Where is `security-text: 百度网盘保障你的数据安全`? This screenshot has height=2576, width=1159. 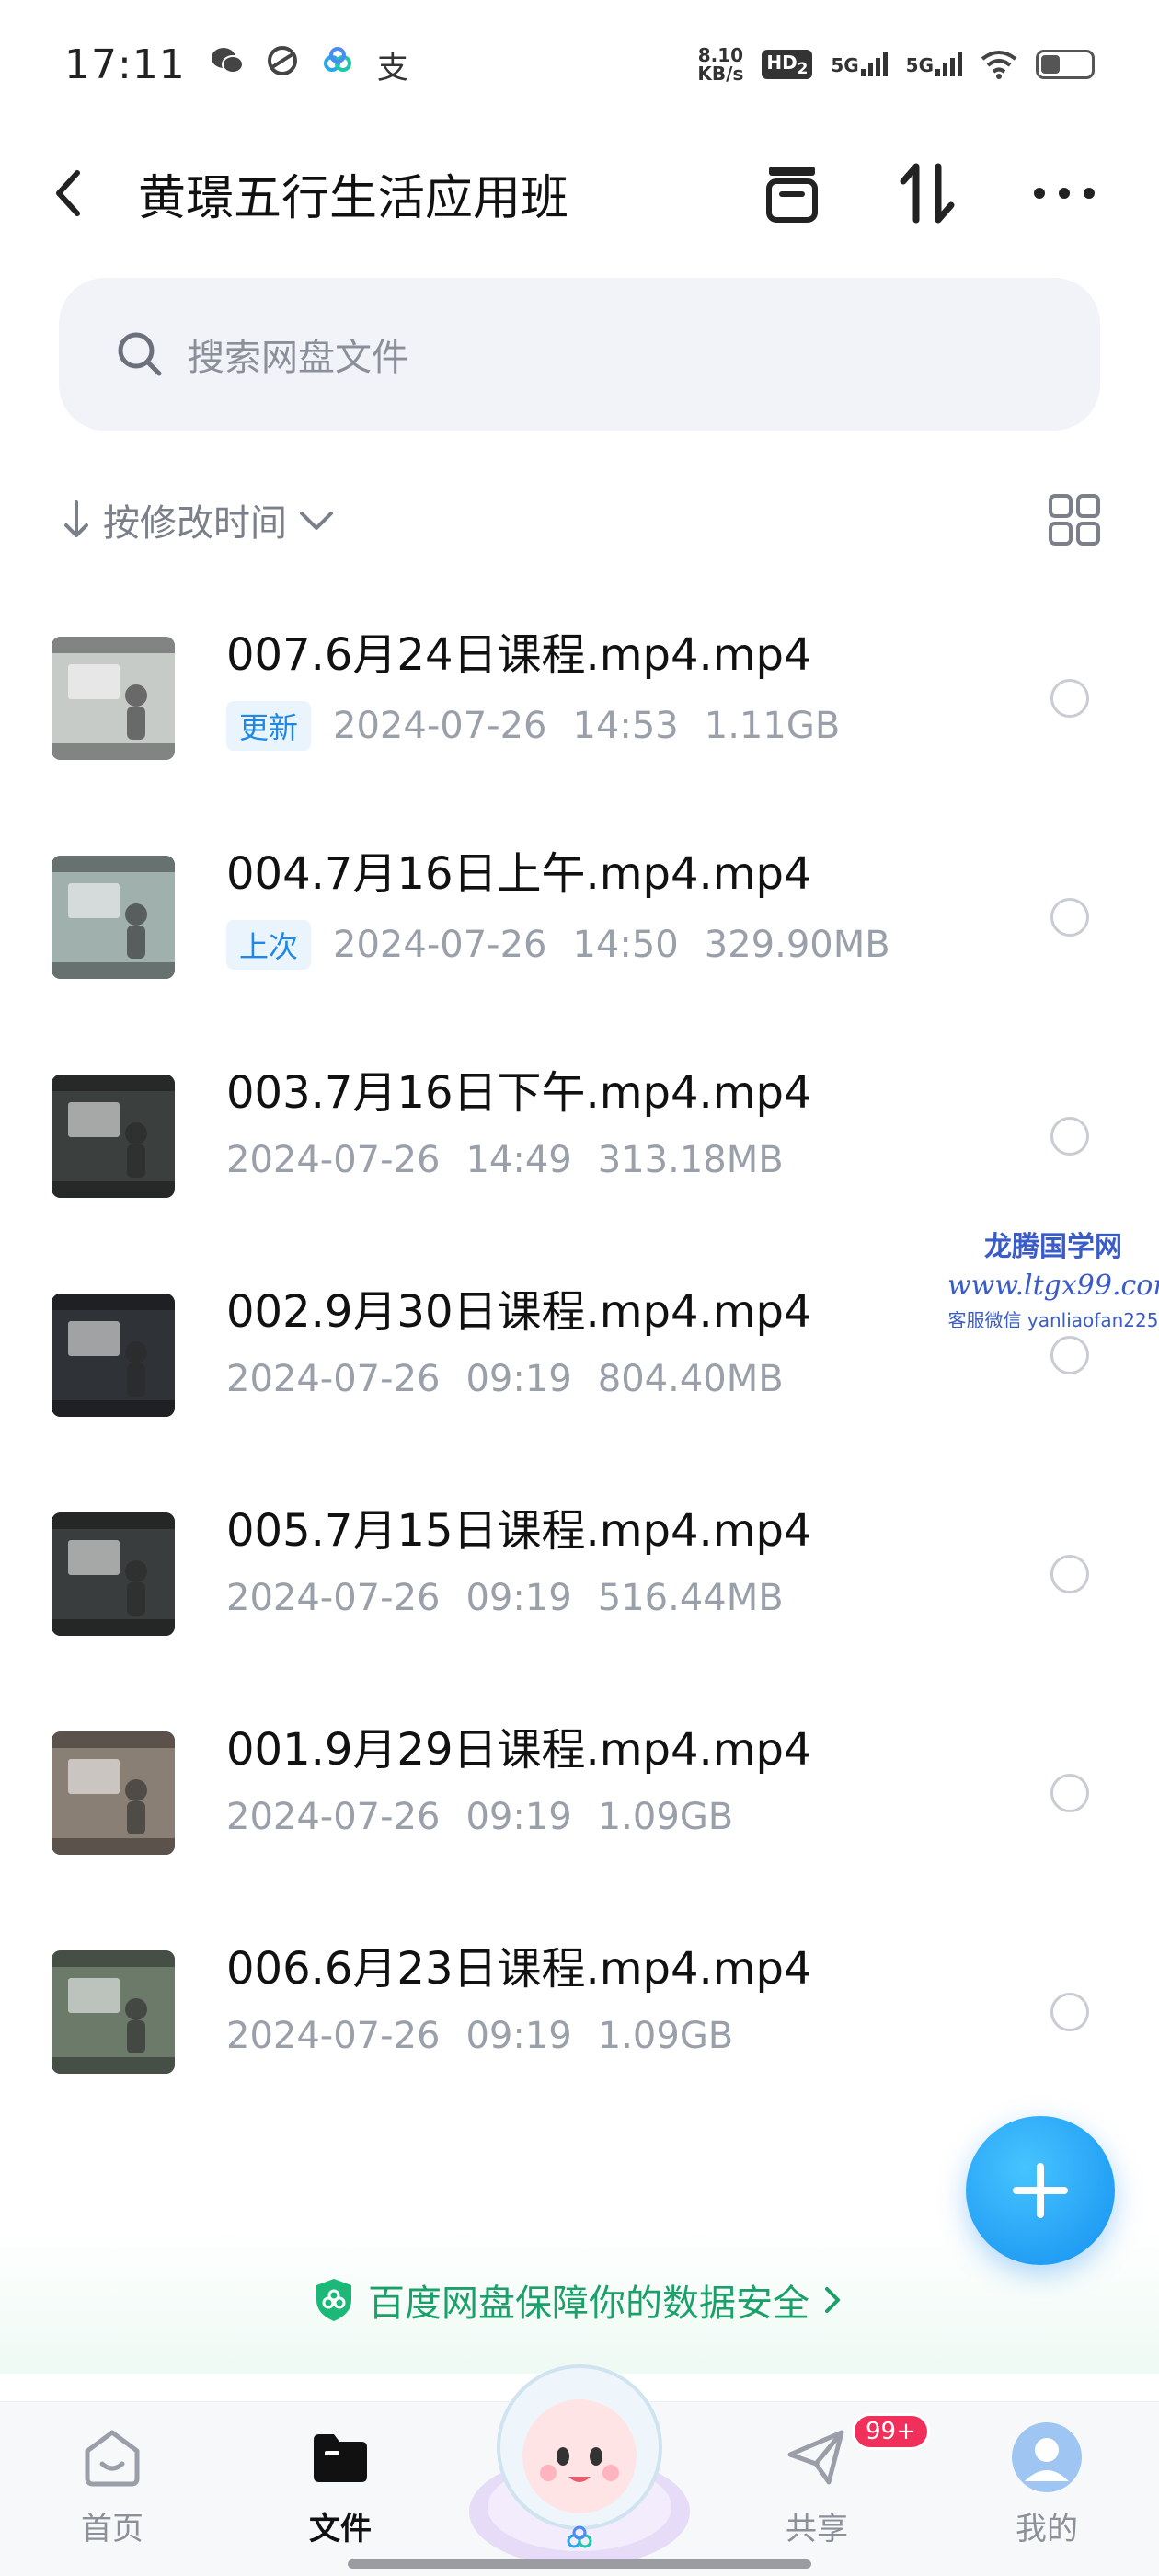
security-text: 百度网盘保障你的数据安全 is located at coordinates (588, 2304).